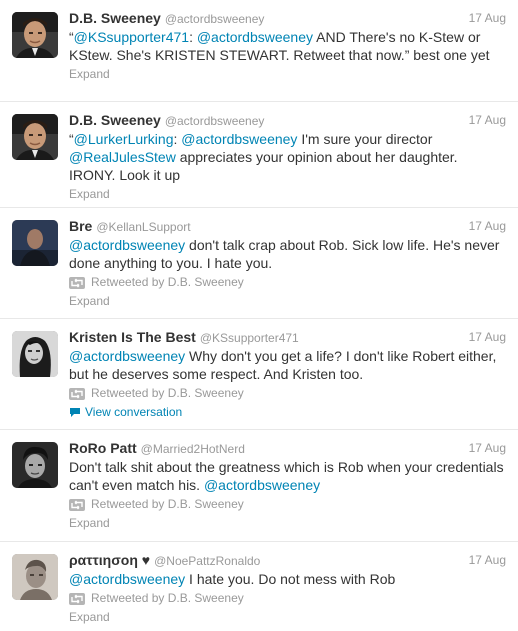  What do you see at coordinates (193, 37) in the screenshot?
I see `tweet-text-segment: :` at bounding box center [193, 37].